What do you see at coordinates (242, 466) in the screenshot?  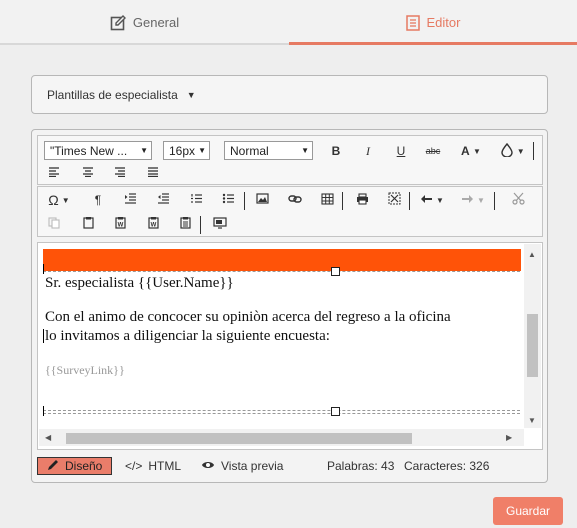 I see `preview-mode-button: Vista previa` at bounding box center [242, 466].